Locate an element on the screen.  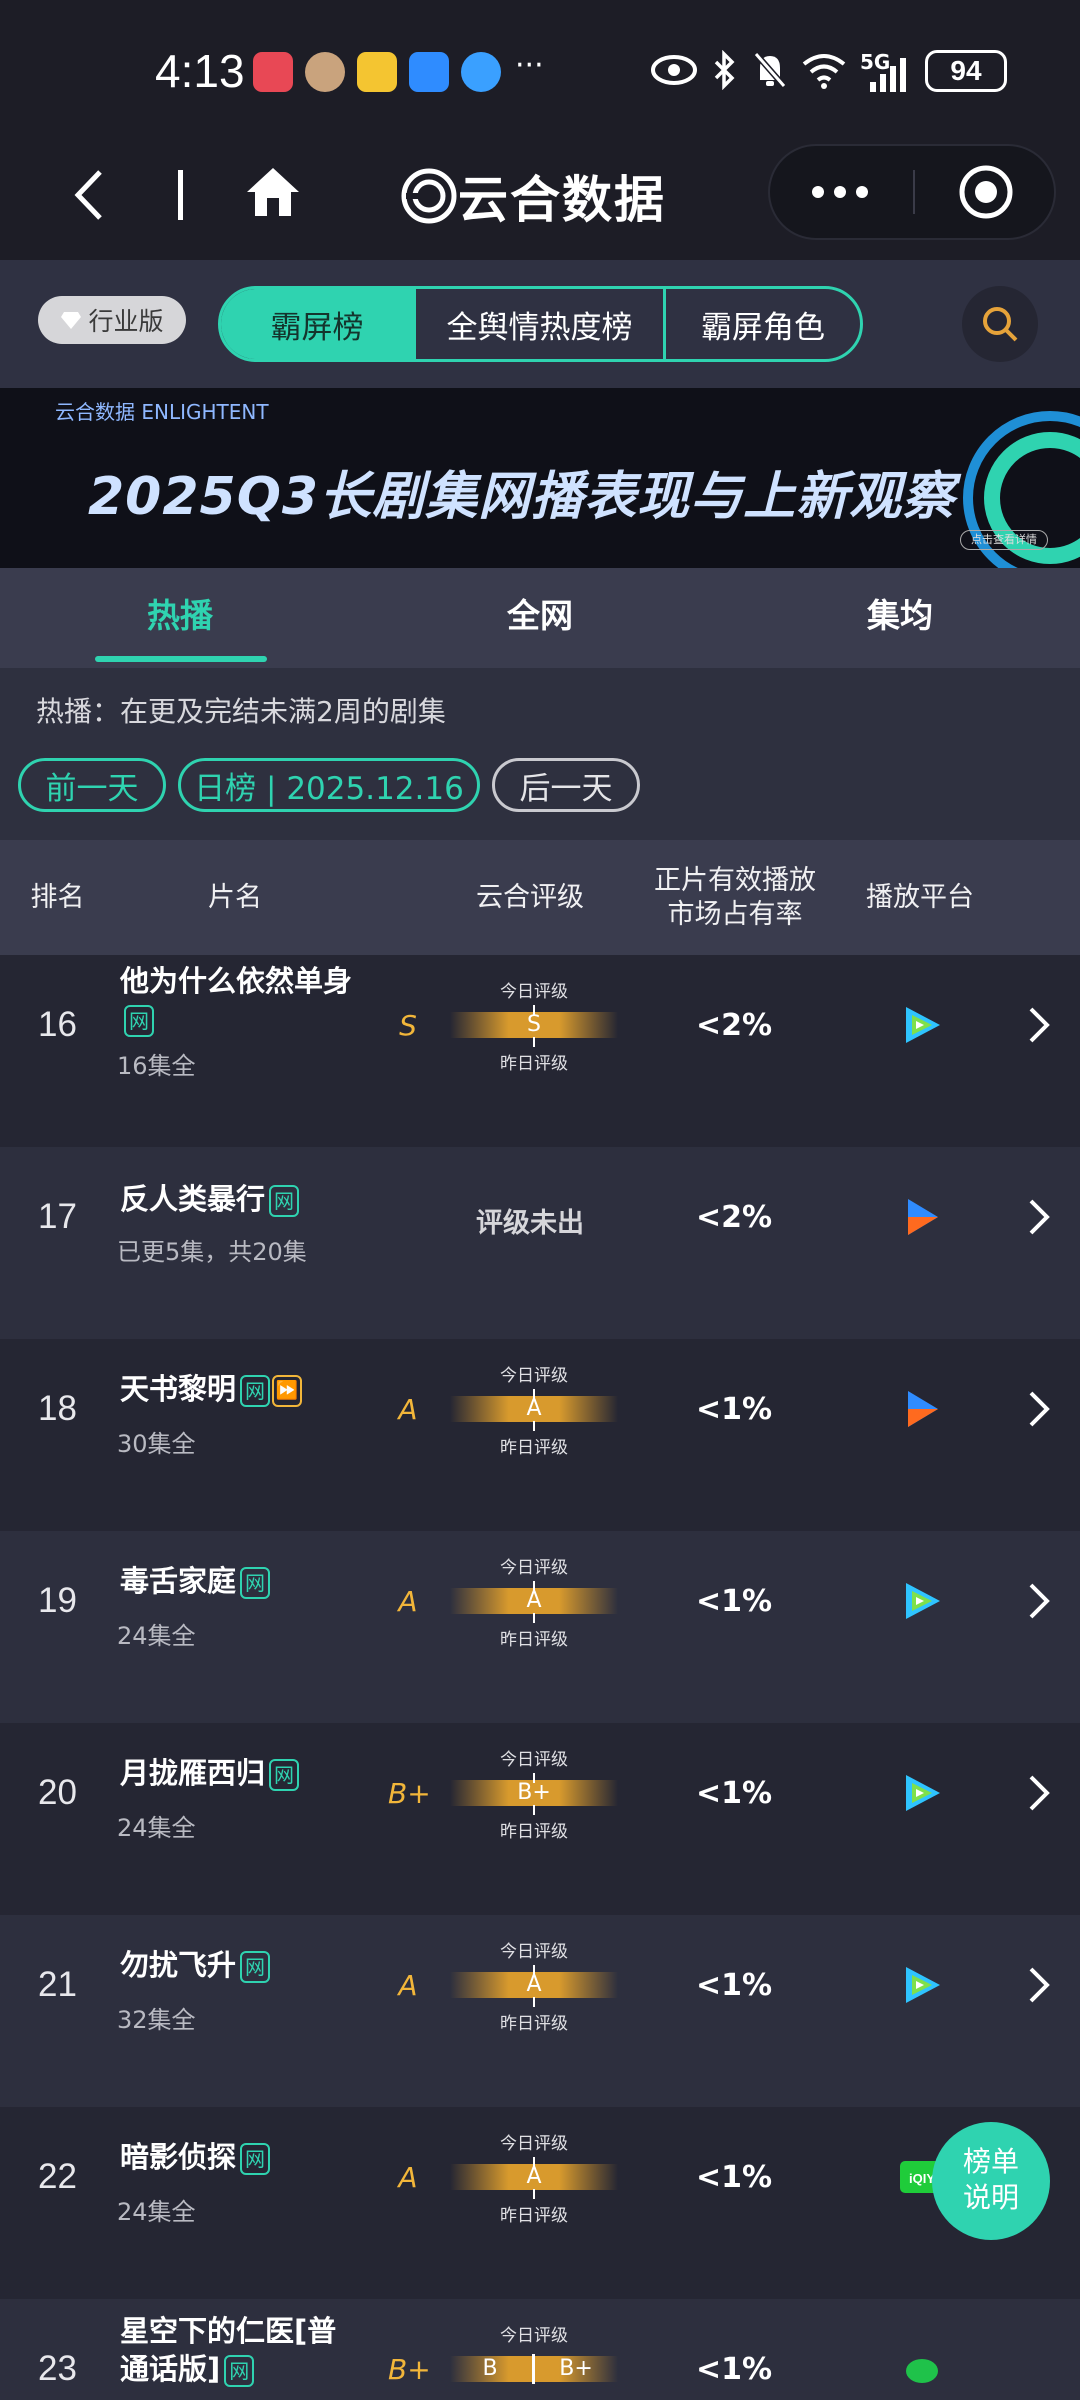
next-day-button: 后一天 is located at coordinates (566, 785).